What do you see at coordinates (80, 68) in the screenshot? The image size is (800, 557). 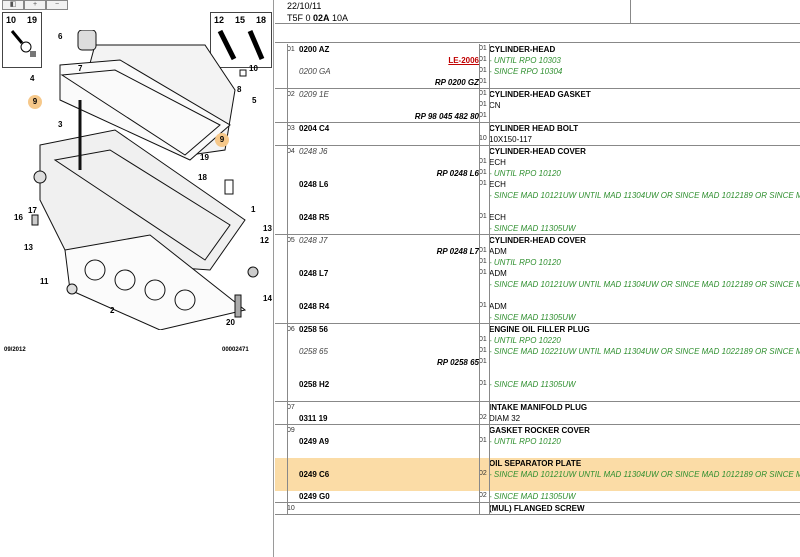 I see `callout-label: 7` at bounding box center [80, 68].